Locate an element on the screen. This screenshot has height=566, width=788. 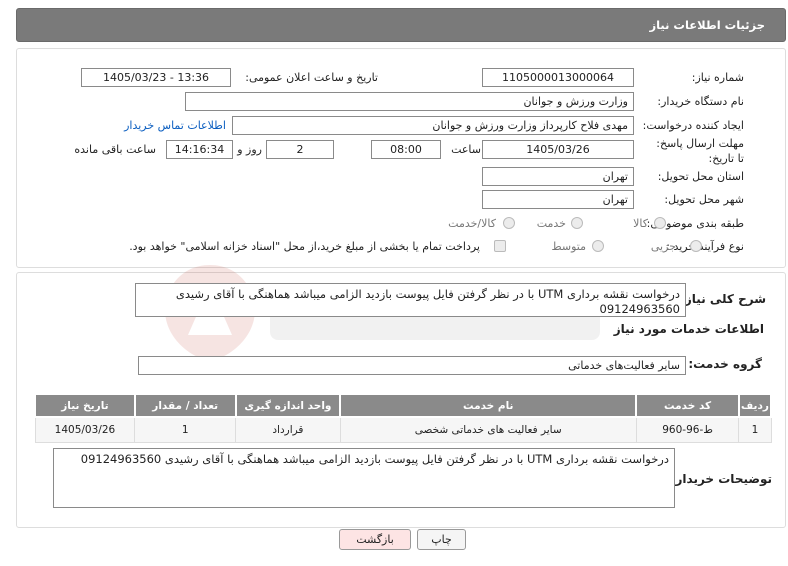
back-button: بازگشت is located at coordinates (375, 539).